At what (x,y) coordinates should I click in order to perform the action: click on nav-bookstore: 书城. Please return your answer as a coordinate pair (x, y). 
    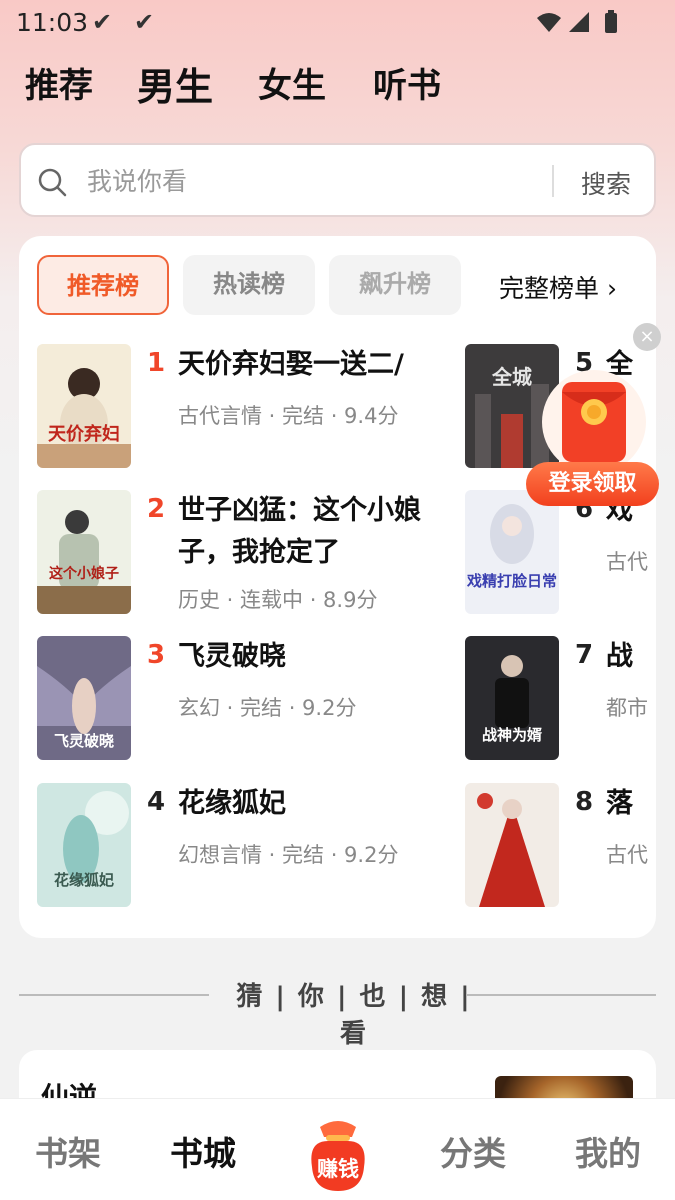
    Looking at the image, I should click on (203, 1151).